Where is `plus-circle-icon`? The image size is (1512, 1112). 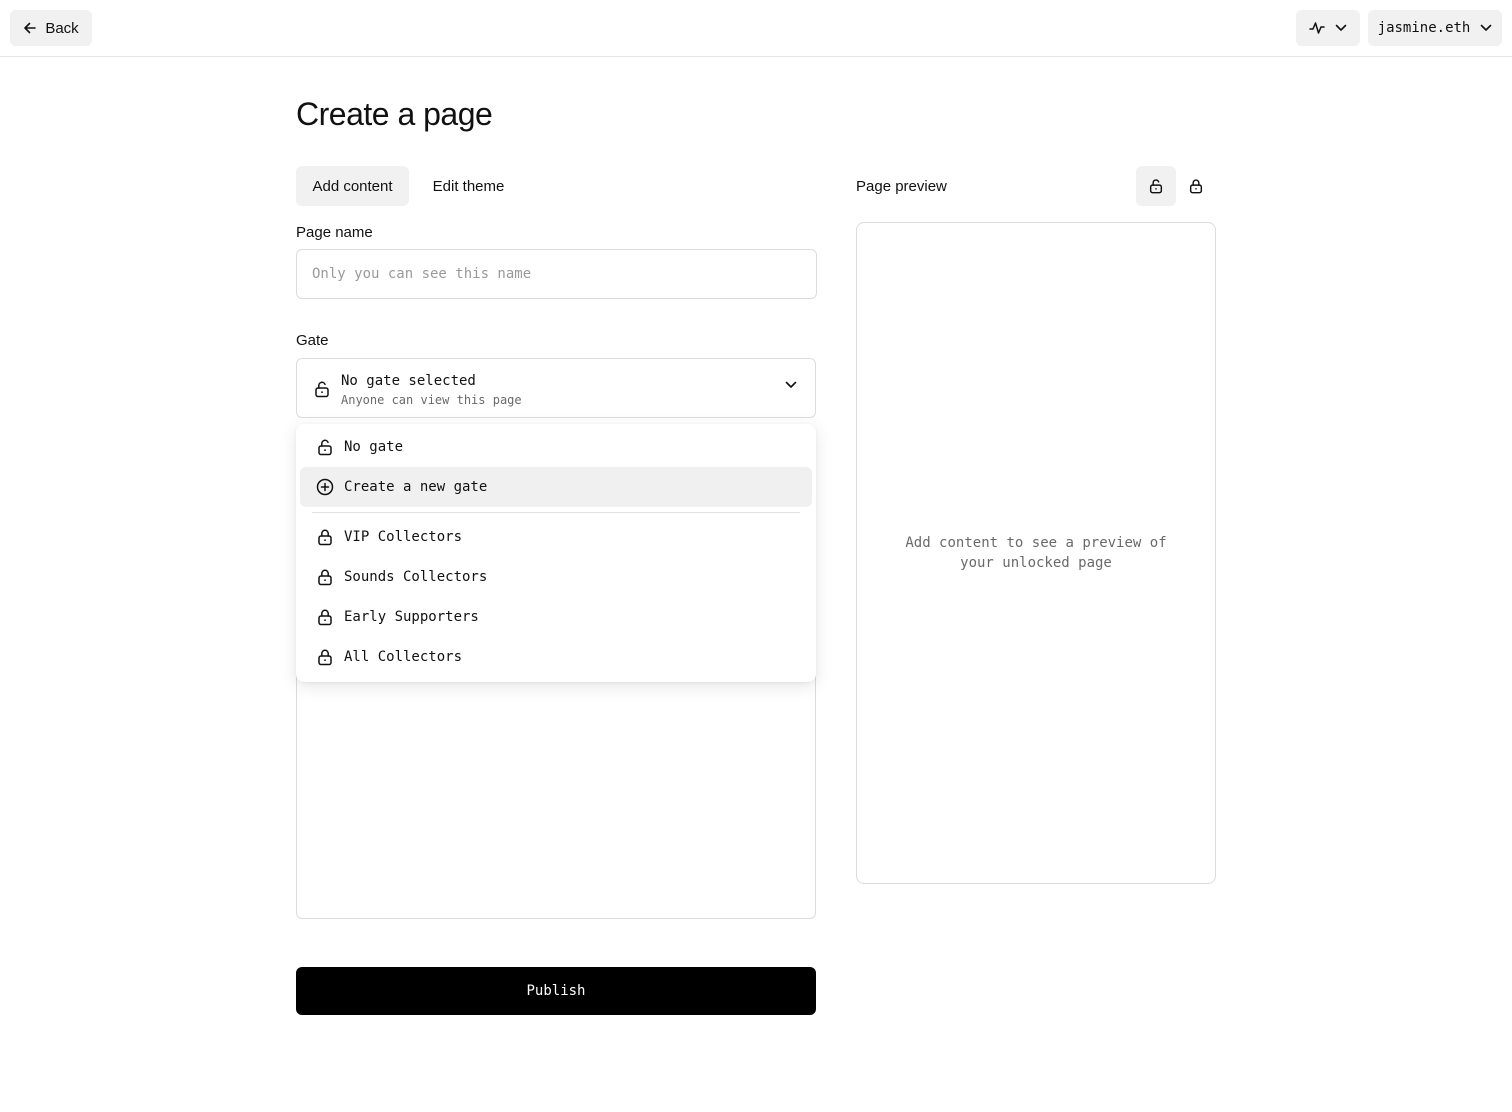 plus-circle-icon is located at coordinates (325, 487).